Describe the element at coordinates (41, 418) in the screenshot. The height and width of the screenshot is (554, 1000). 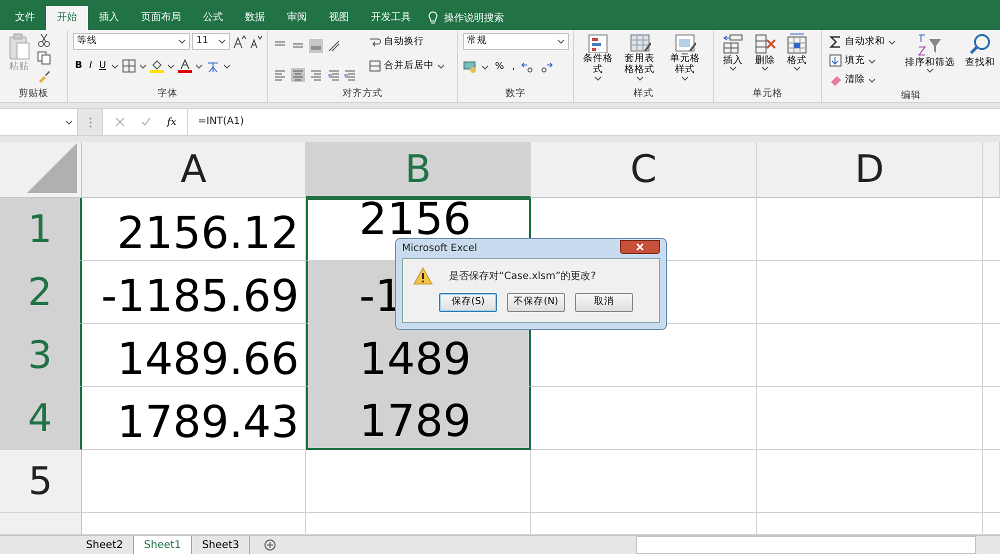
I see `row-header: 4` at that location.